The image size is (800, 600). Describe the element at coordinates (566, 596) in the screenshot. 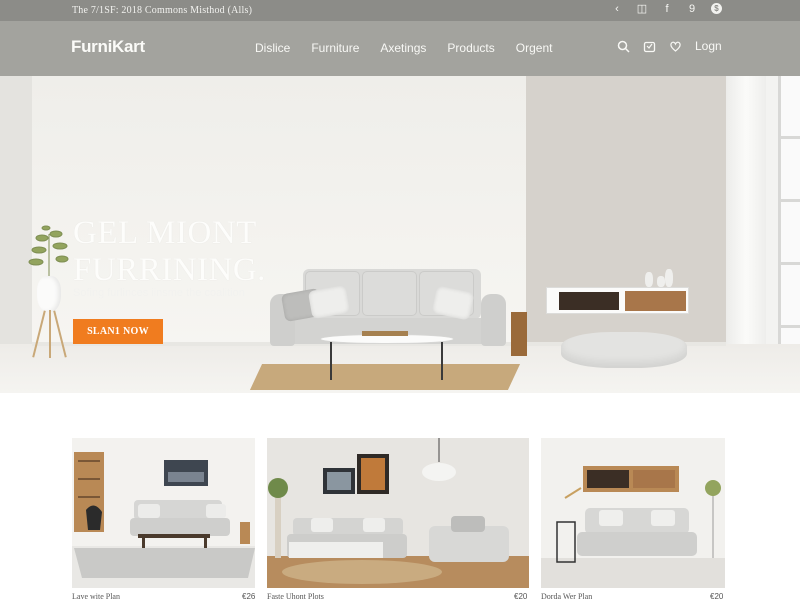

I see `product-card-title: Dorda Wer Plan` at that location.